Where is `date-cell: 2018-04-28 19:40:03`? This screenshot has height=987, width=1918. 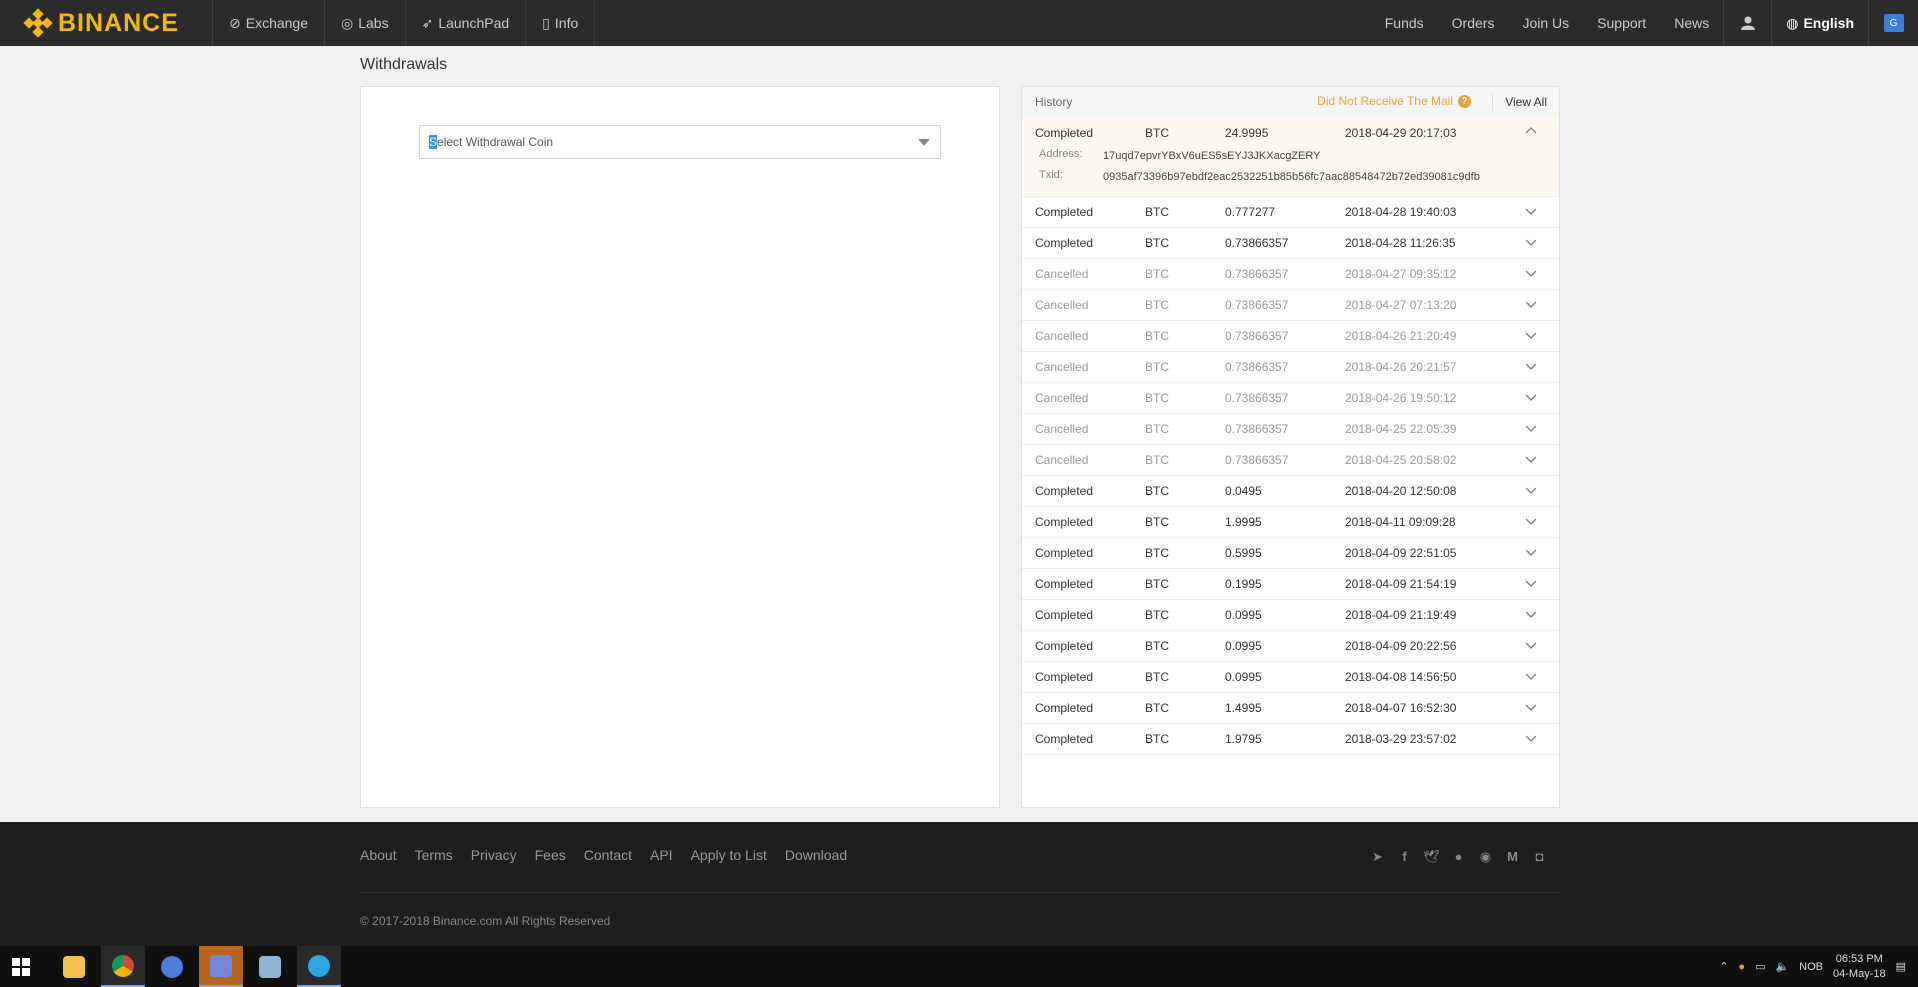
date-cell: 2018-04-28 19:40:03 is located at coordinates (1401, 212).